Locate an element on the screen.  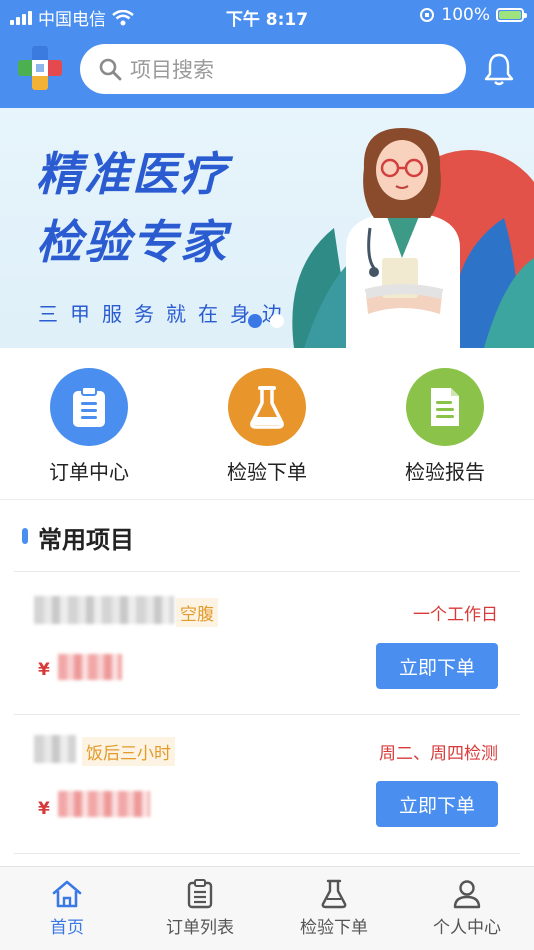
divider is located at coordinates (267, 853).